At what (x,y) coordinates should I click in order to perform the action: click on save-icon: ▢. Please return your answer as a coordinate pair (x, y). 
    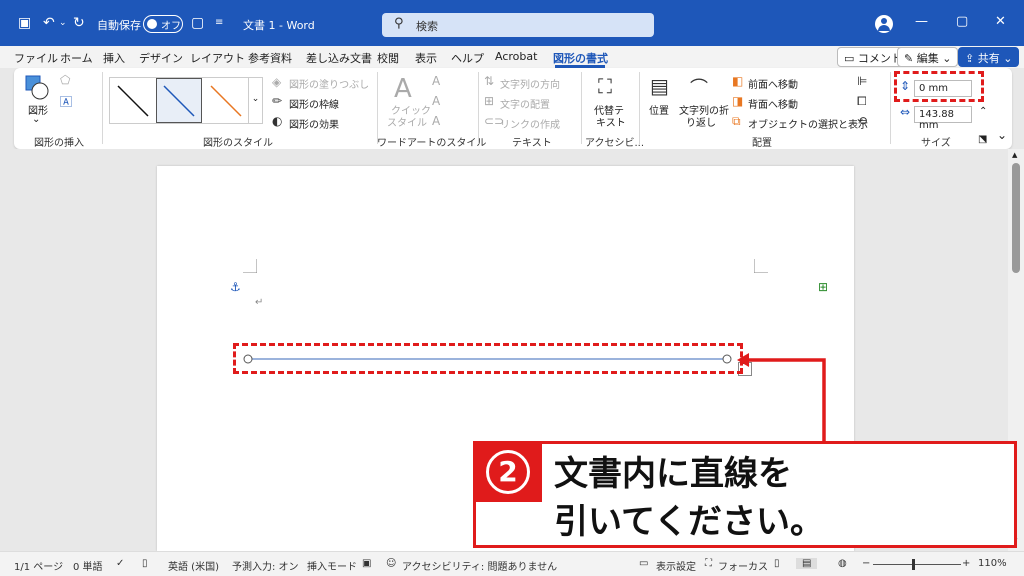
    Looking at the image, I should click on (197, 23).